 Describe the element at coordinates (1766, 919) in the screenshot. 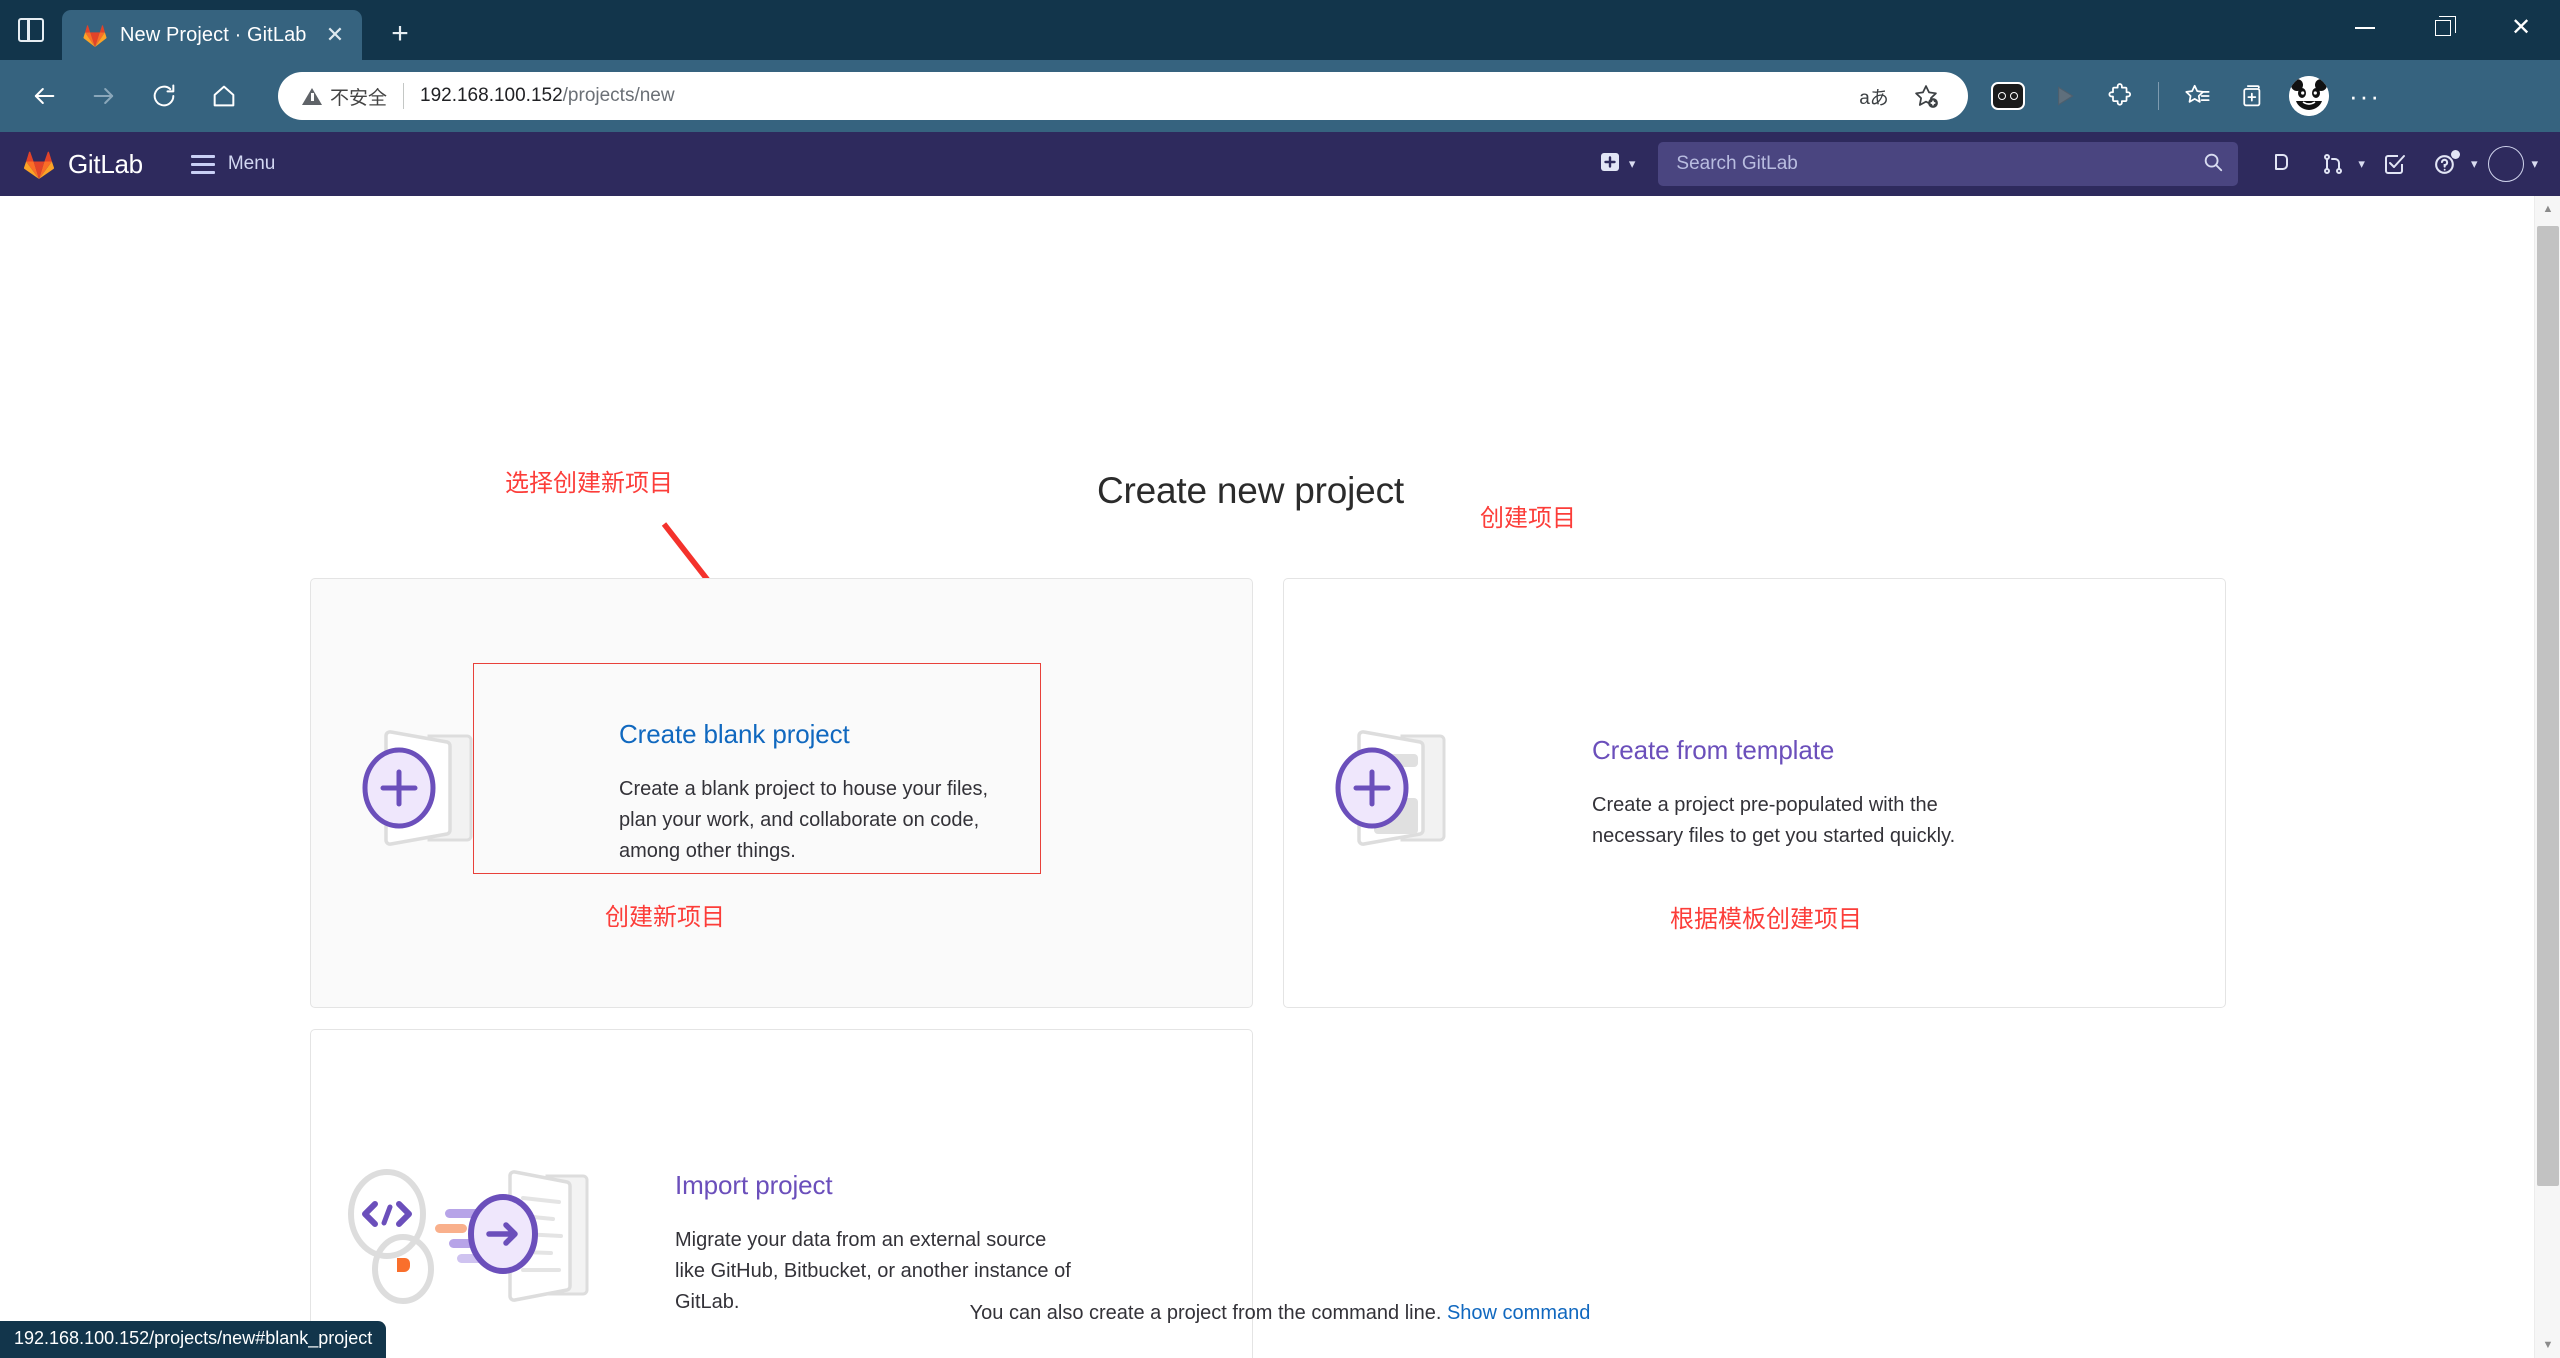

I see `annotation-create-from-template: 根据模板创建项目` at that location.